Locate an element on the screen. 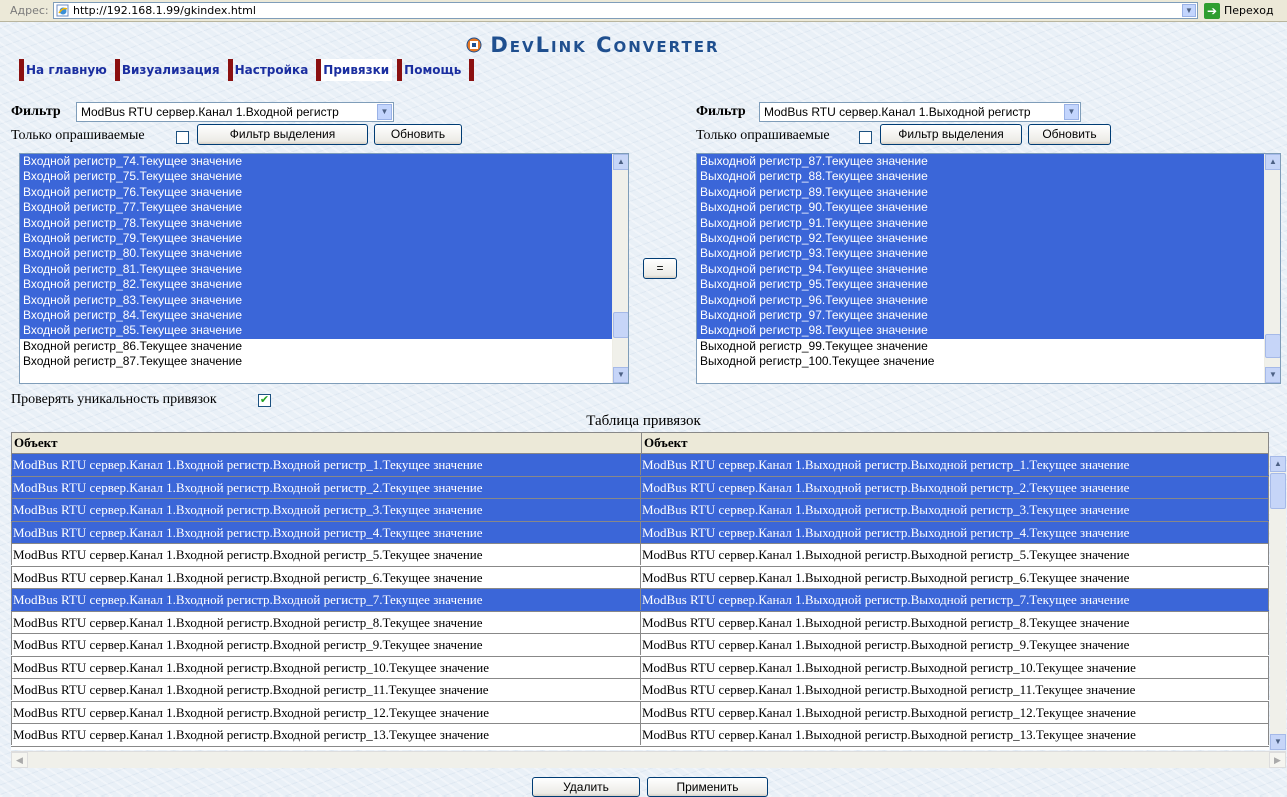 The height and width of the screenshot is (797, 1287). right-filter-selection-button: Фильтр выделения is located at coordinates (951, 134).